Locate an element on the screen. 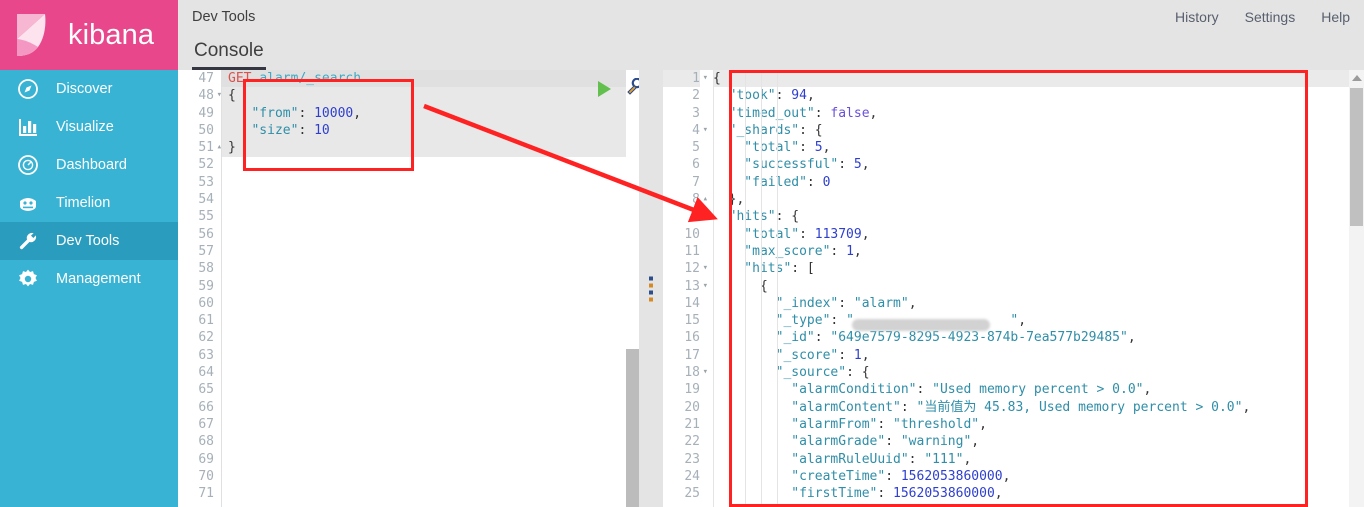  code-line: "size": 10 is located at coordinates (433, 130).